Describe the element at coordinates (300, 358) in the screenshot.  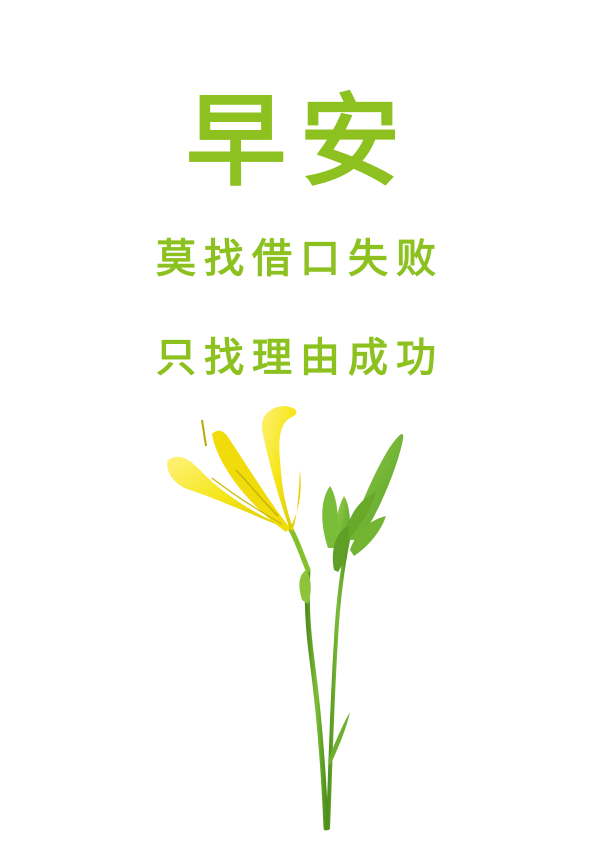
I see `motto-line-2: 只找理由成功` at that location.